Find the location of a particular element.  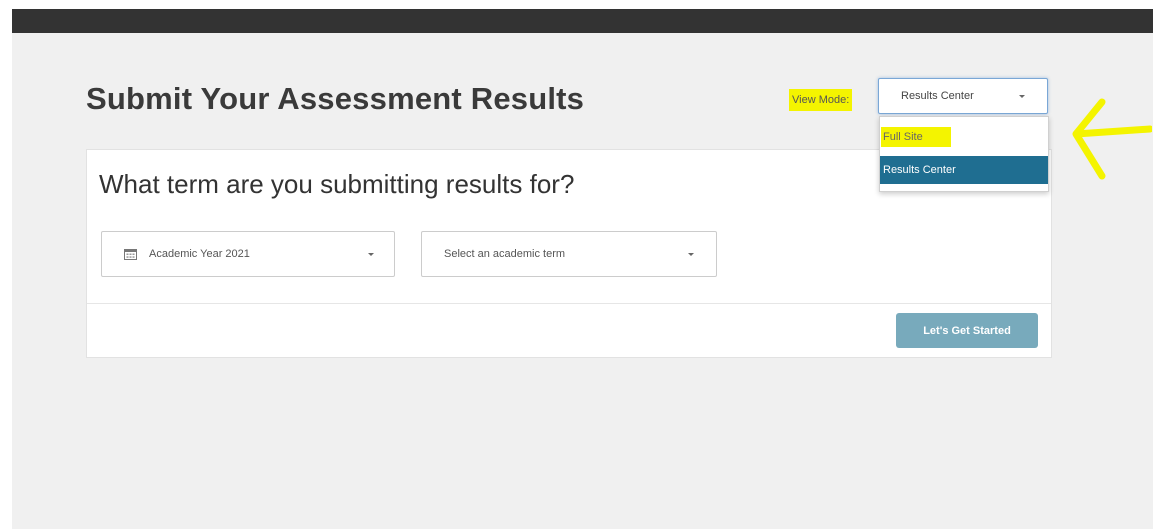

annotation-arrow-icon is located at coordinates (1112, 139).